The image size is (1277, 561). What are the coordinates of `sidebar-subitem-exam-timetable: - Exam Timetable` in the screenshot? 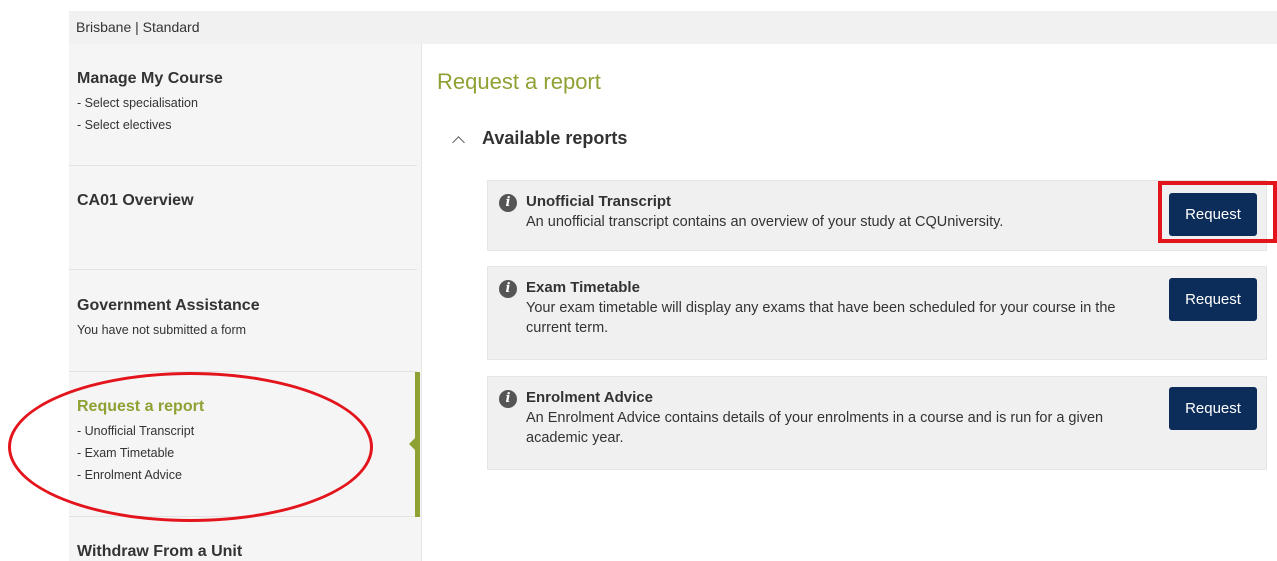 It's located at (247, 453).